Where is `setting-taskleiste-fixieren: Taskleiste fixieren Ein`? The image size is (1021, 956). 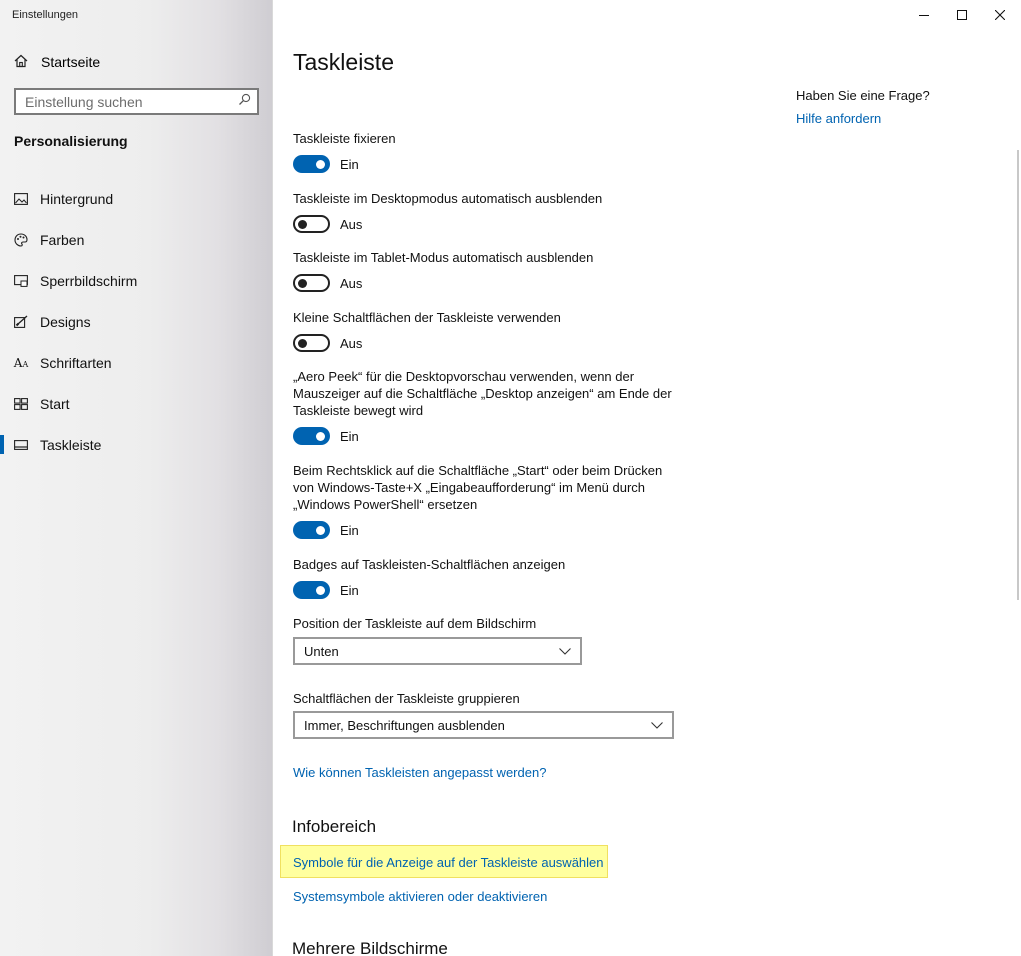
setting-taskleiste-fixieren: Taskleiste fixieren Ein is located at coordinates (493, 151).